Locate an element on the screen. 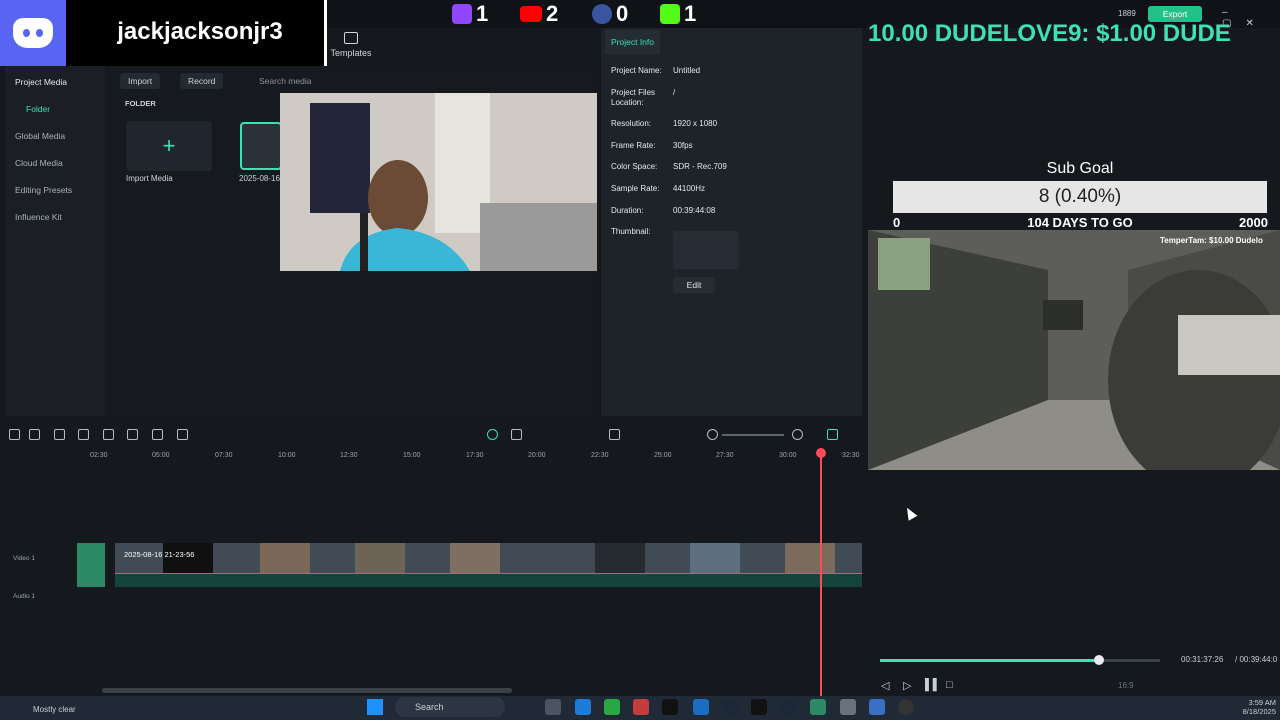 This screenshot has height=720, width=1280. ruler-tick: 25:00 is located at coordinates (663, 455).